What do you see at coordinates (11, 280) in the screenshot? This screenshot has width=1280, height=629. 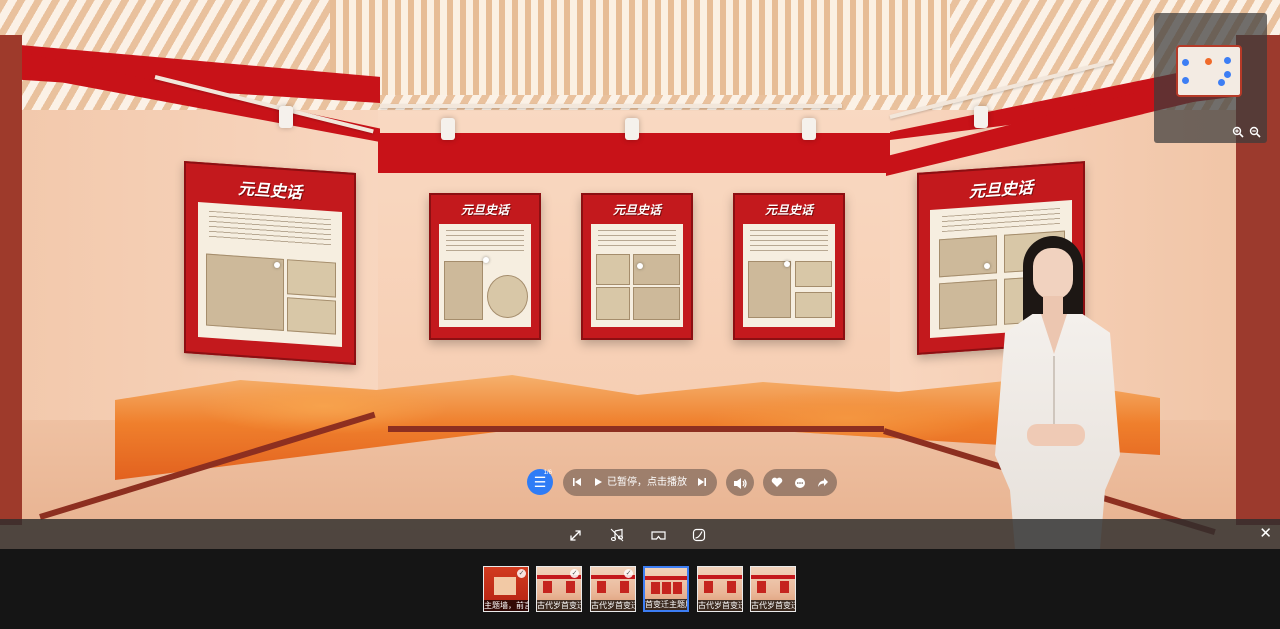 I see `left-pillar` at bounding box center [11, 280].